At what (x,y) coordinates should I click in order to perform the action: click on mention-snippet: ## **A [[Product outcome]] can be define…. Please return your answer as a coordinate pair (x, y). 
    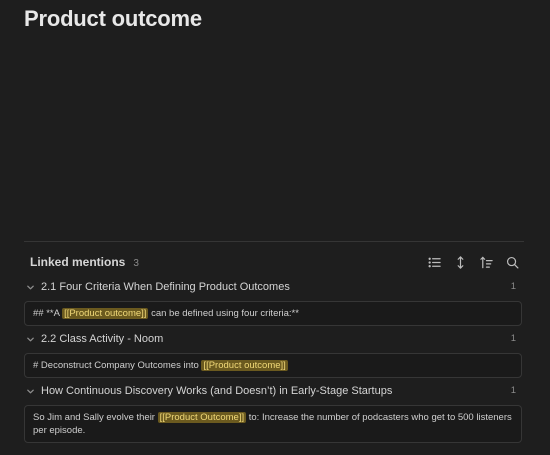
    Looking at the image, I should click on (273, 313).